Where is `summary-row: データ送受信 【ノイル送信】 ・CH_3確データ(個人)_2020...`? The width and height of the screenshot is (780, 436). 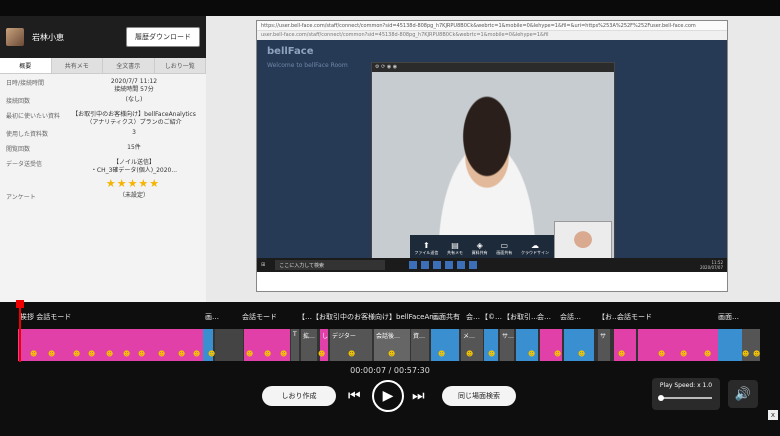
summary-row: データ送受信 【ノイル送信】 ・CH_3確データ(個人)_2020... is located at coordinates (103, 167).